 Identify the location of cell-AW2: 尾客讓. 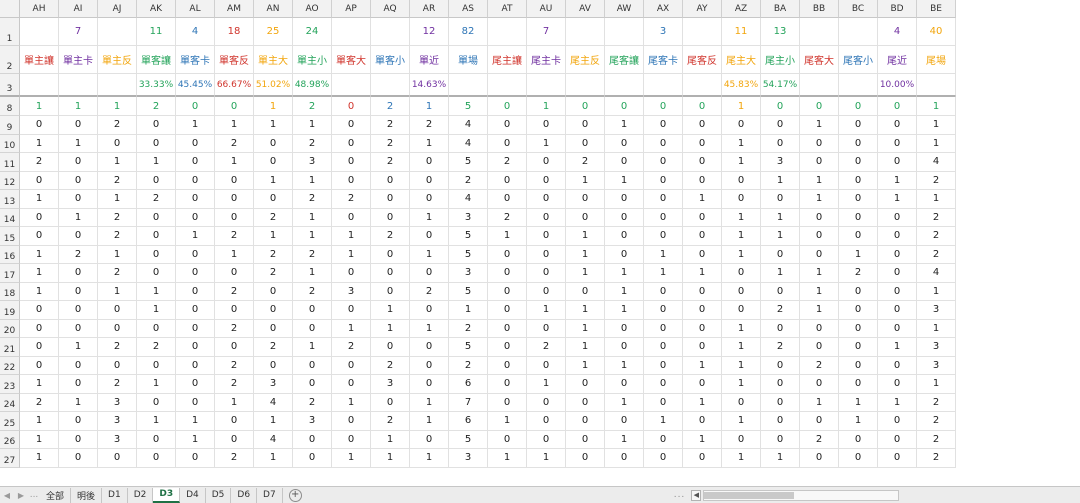
(624, 60).